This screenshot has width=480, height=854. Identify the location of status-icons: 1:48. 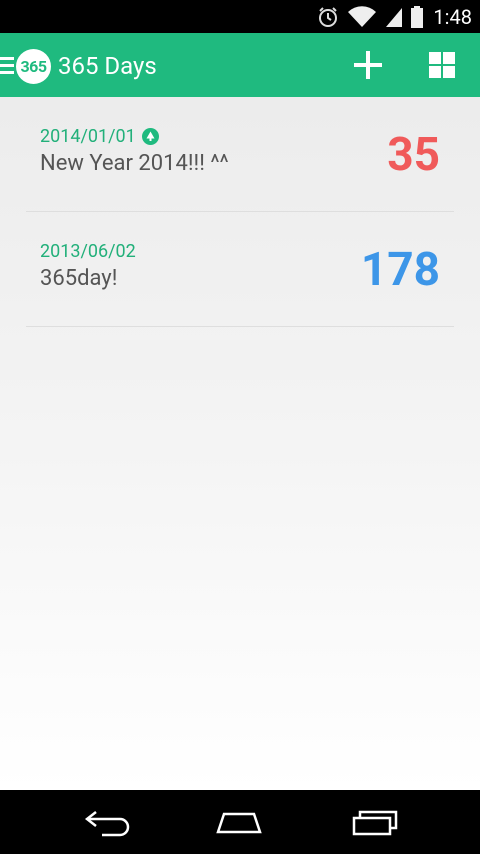
(394, 16).